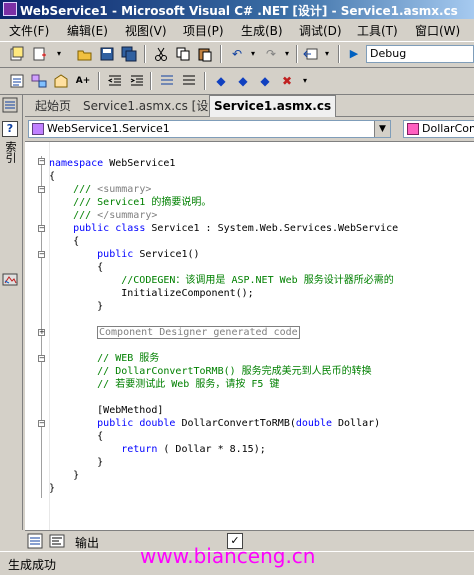  What do you see at coordinates (253, 54) in the screenshot?
I see `undo-dropdown-icon: ▾` at bounding box center [253, 54].